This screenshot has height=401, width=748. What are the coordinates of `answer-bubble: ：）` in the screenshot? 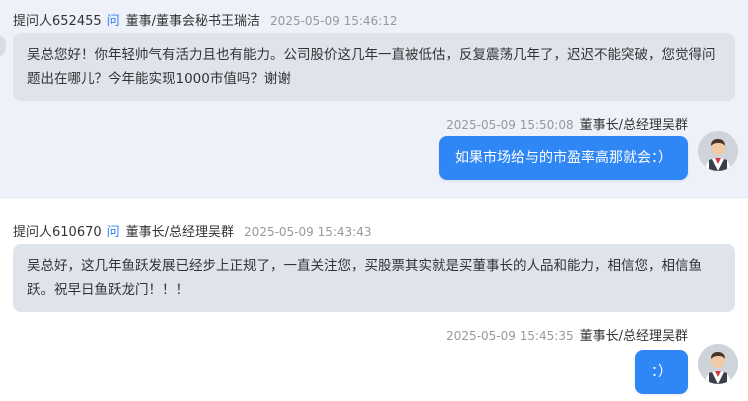 It's located at (661, 372).